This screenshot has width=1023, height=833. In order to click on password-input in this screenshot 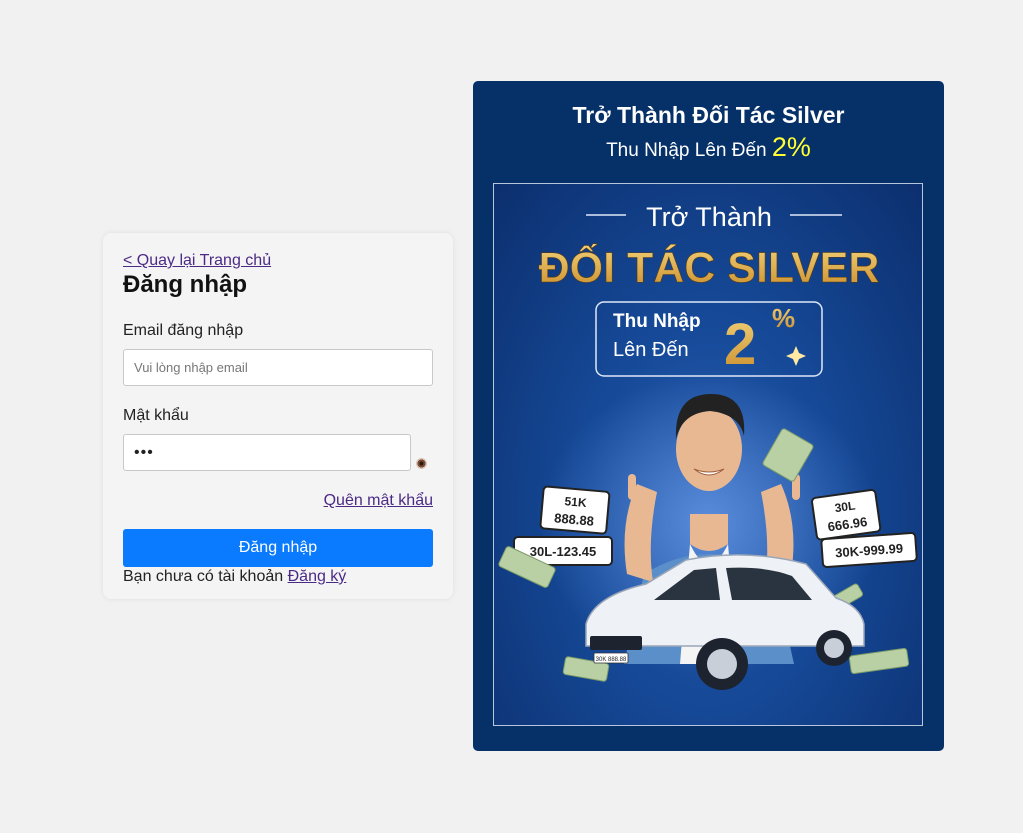, I will do `click(267, 452)`.